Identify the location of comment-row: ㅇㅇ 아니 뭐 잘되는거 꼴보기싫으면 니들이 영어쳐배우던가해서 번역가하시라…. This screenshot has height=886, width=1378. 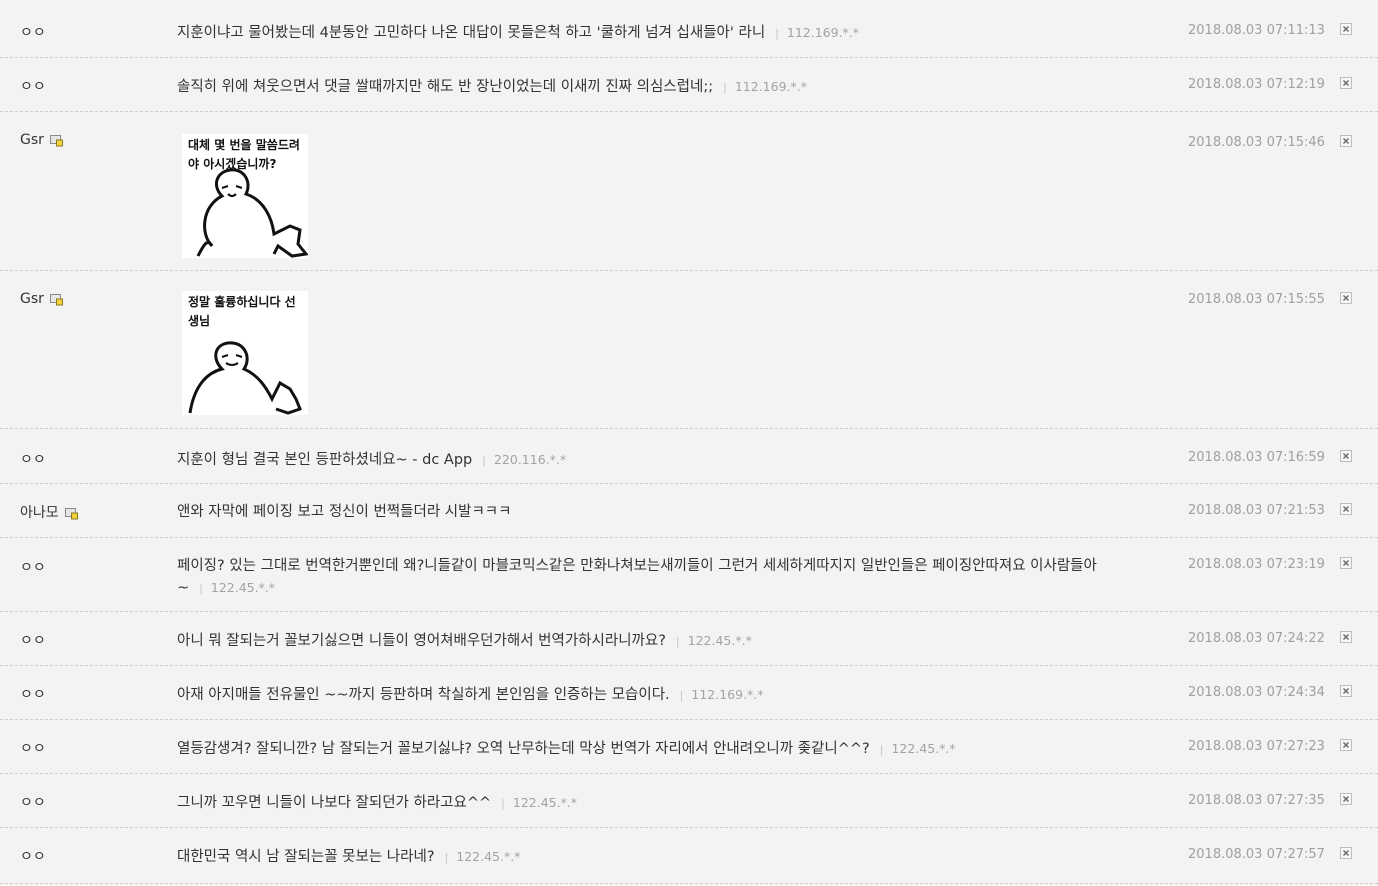
(689, 639).